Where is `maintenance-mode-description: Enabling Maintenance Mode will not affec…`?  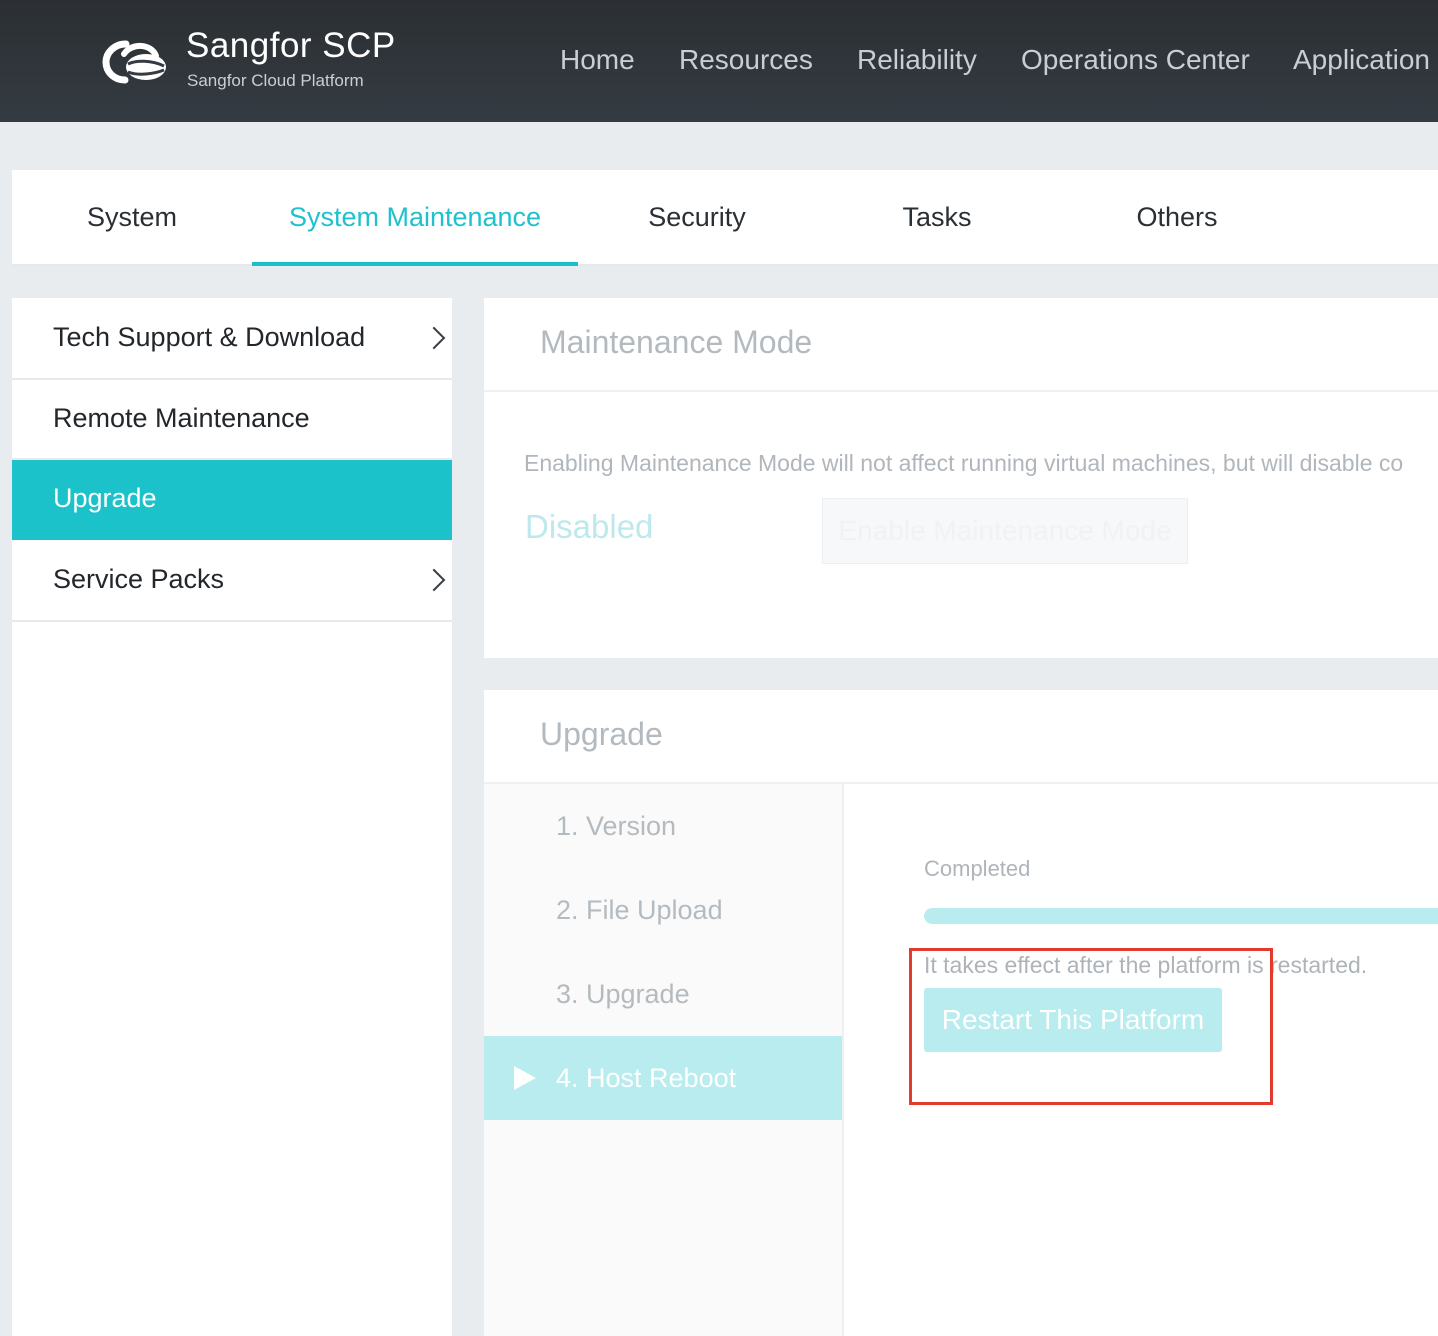
maintenance-mode-description: Enabling Maintenance Mode will not affec… is located at coordinates (964, 463).